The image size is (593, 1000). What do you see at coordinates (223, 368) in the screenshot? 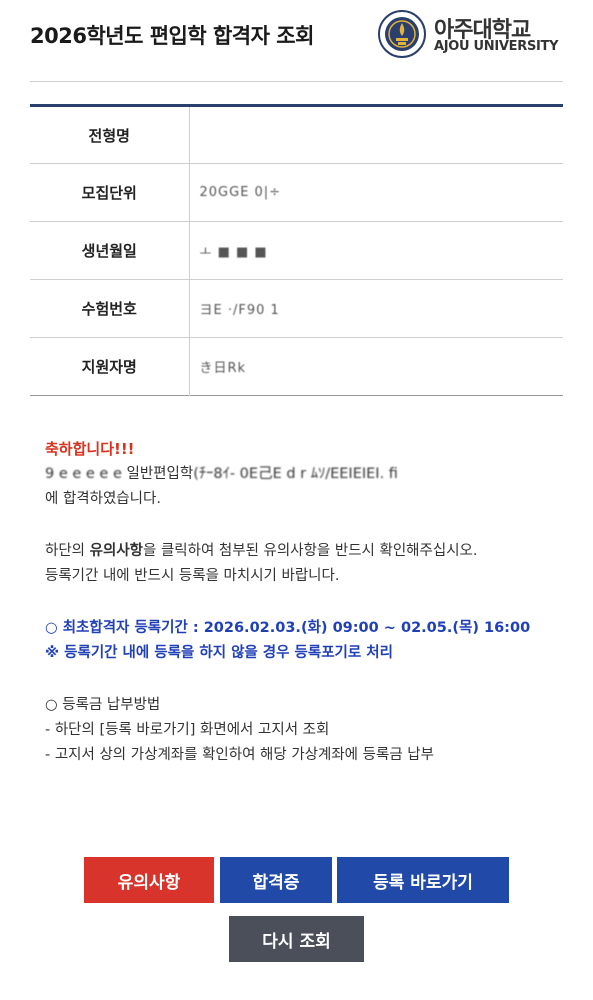
I see `row-value-applicant-name: き日Rk` at bounding box center [223, 368].